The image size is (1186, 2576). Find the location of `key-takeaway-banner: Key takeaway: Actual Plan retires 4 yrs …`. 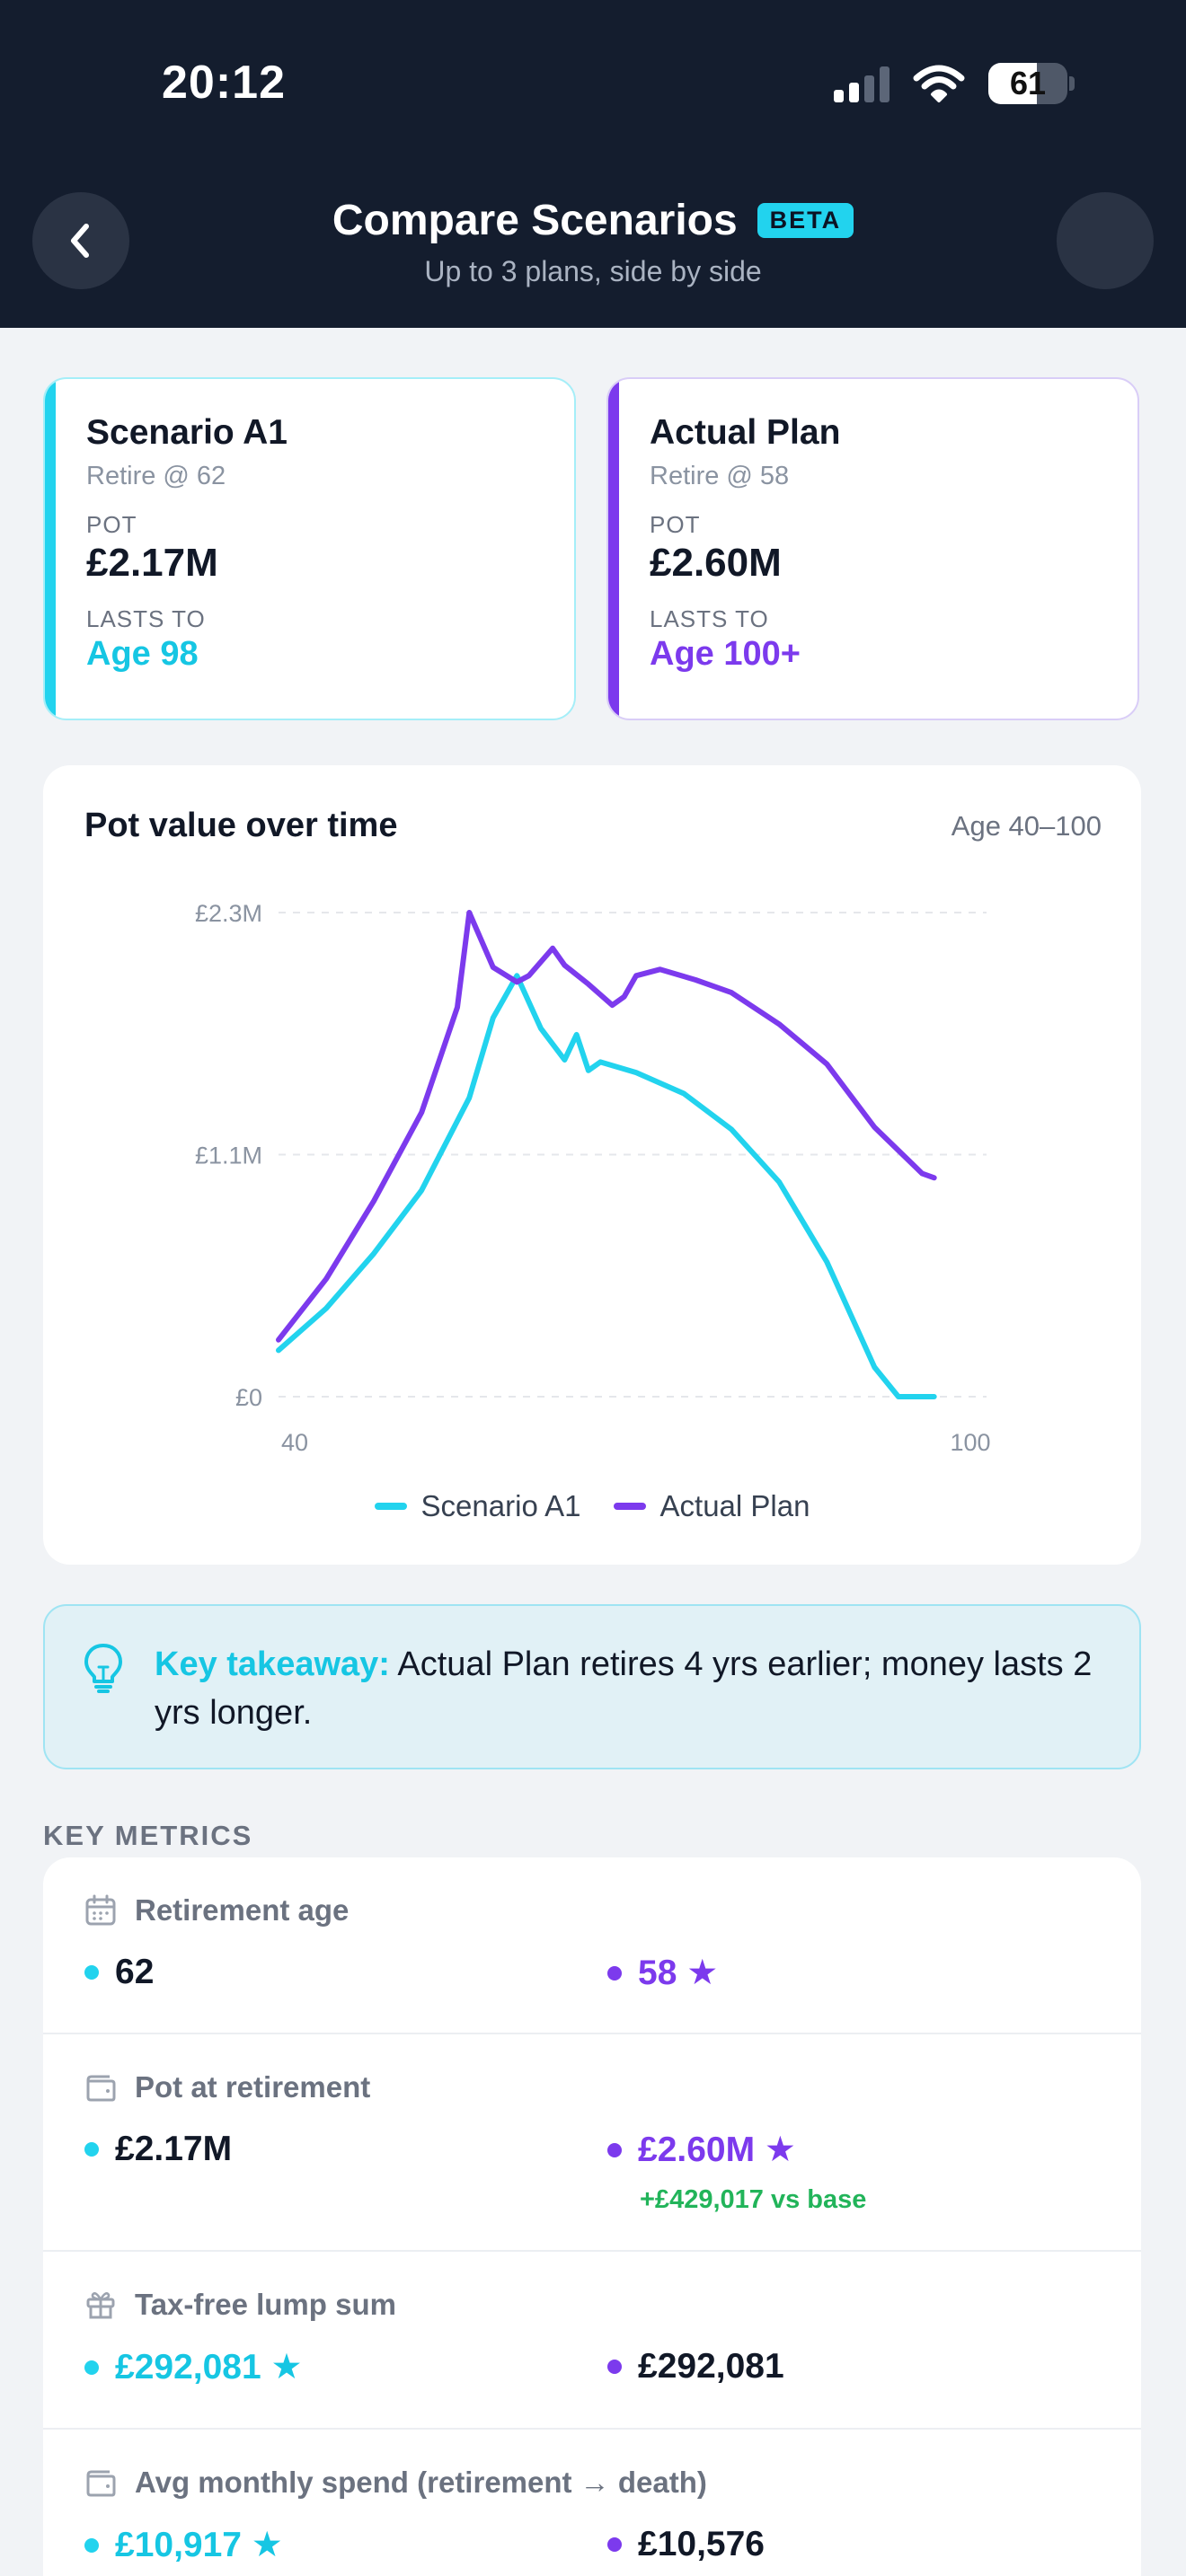

key-takeaway-banner: Key takeaway: Actual Plan retires 4 yrs … is located at coordinates (592, 1686).